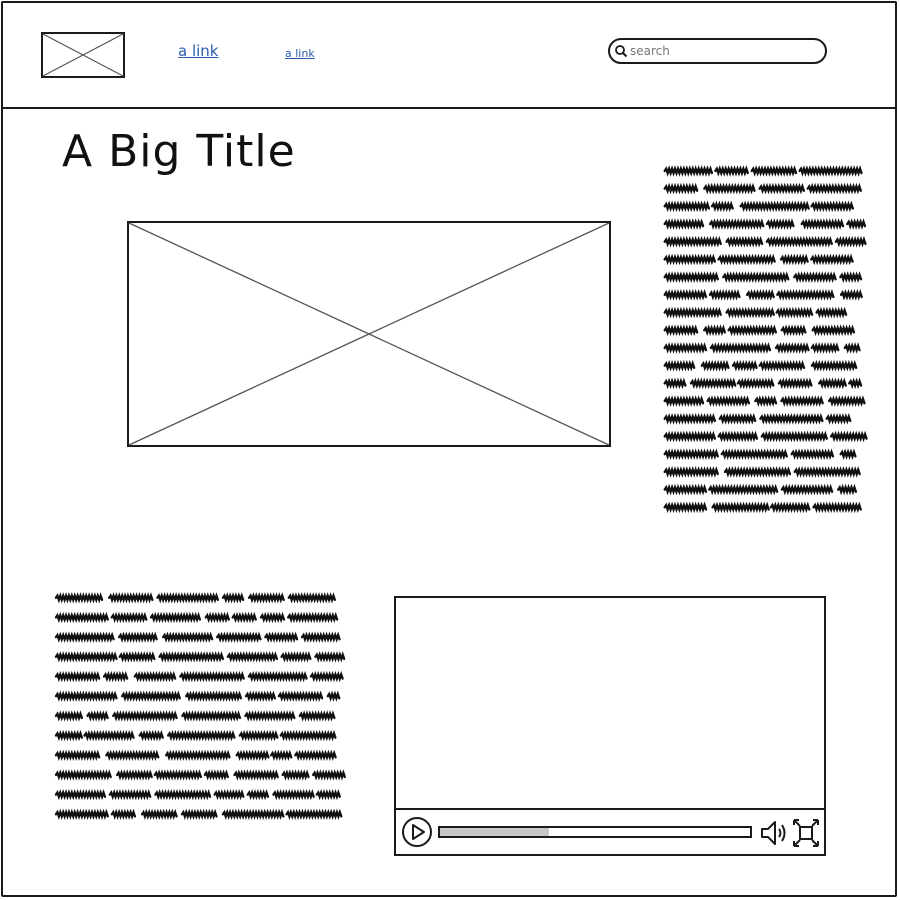 This screenshot has height=900, width=900. I want to click on progress-bar, so click(595, 832).